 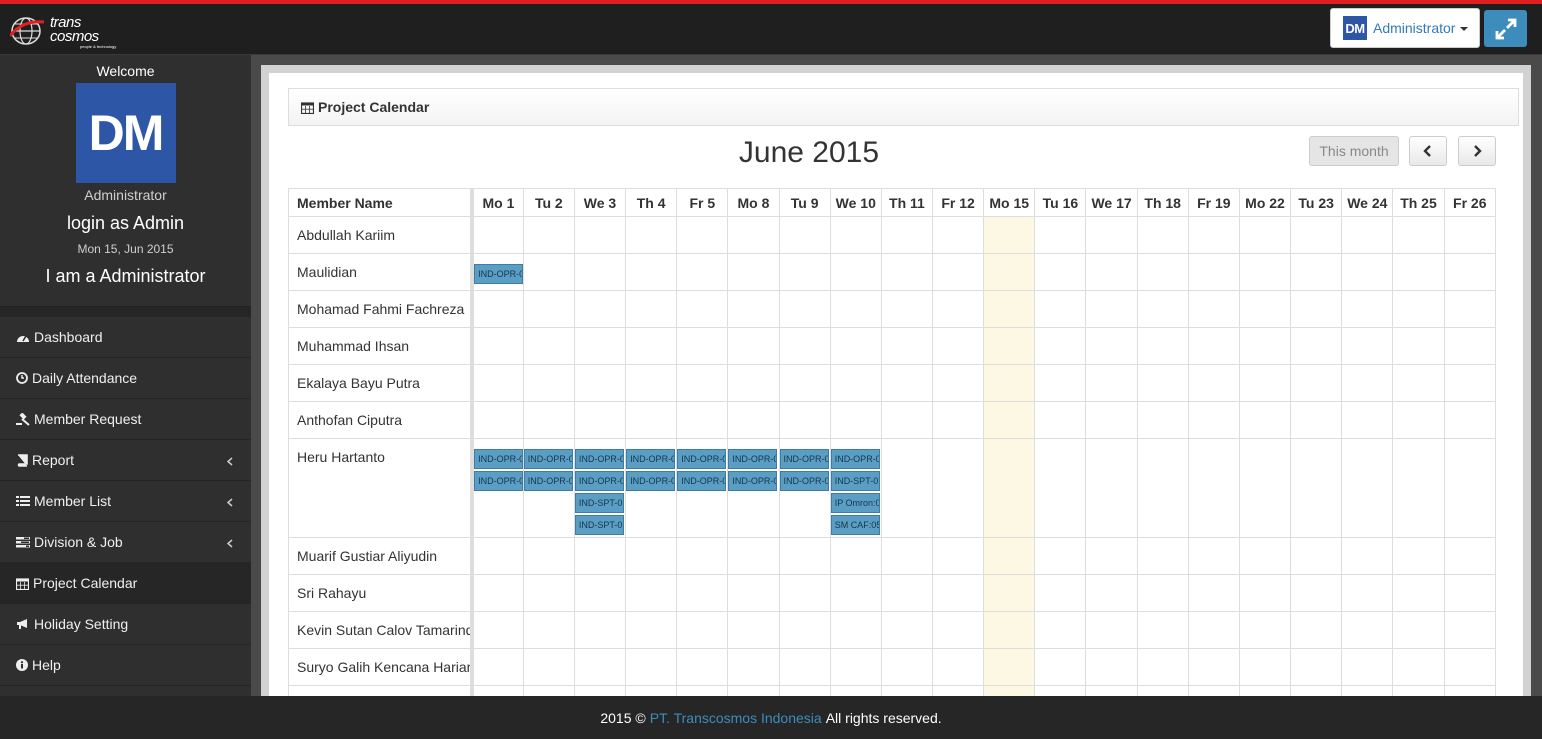 I want to click on sidebar-item-dashboard: Dashboard, so click(x=125, y=337).